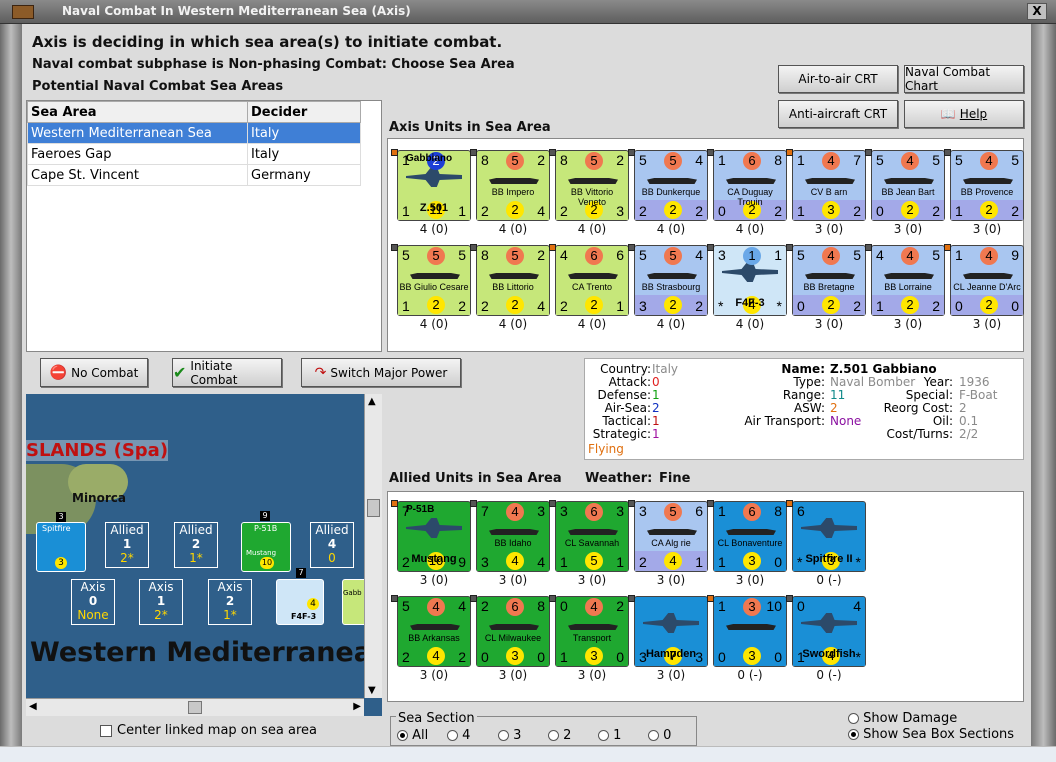  Describe the element at coordinates (559, 735) in the screenshot. I see `section-option-2: 2` at that location.